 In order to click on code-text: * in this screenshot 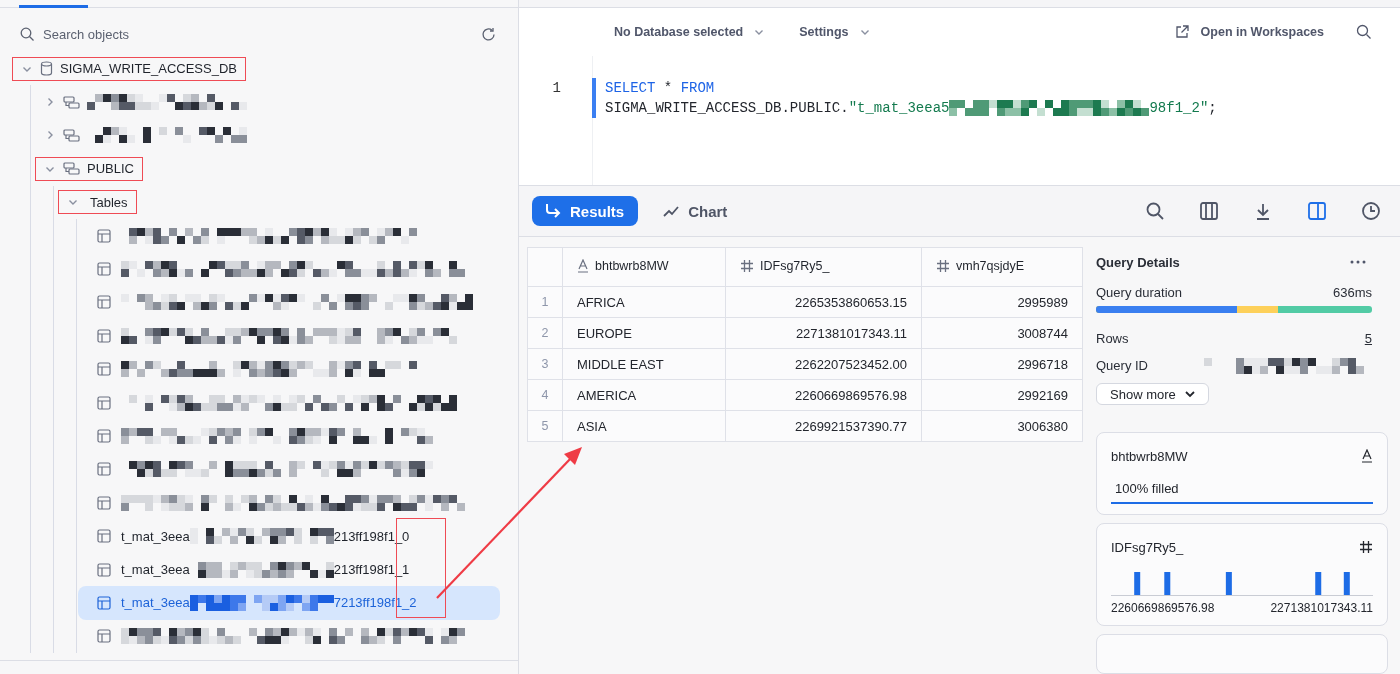, I will do `click(668, 88)`.